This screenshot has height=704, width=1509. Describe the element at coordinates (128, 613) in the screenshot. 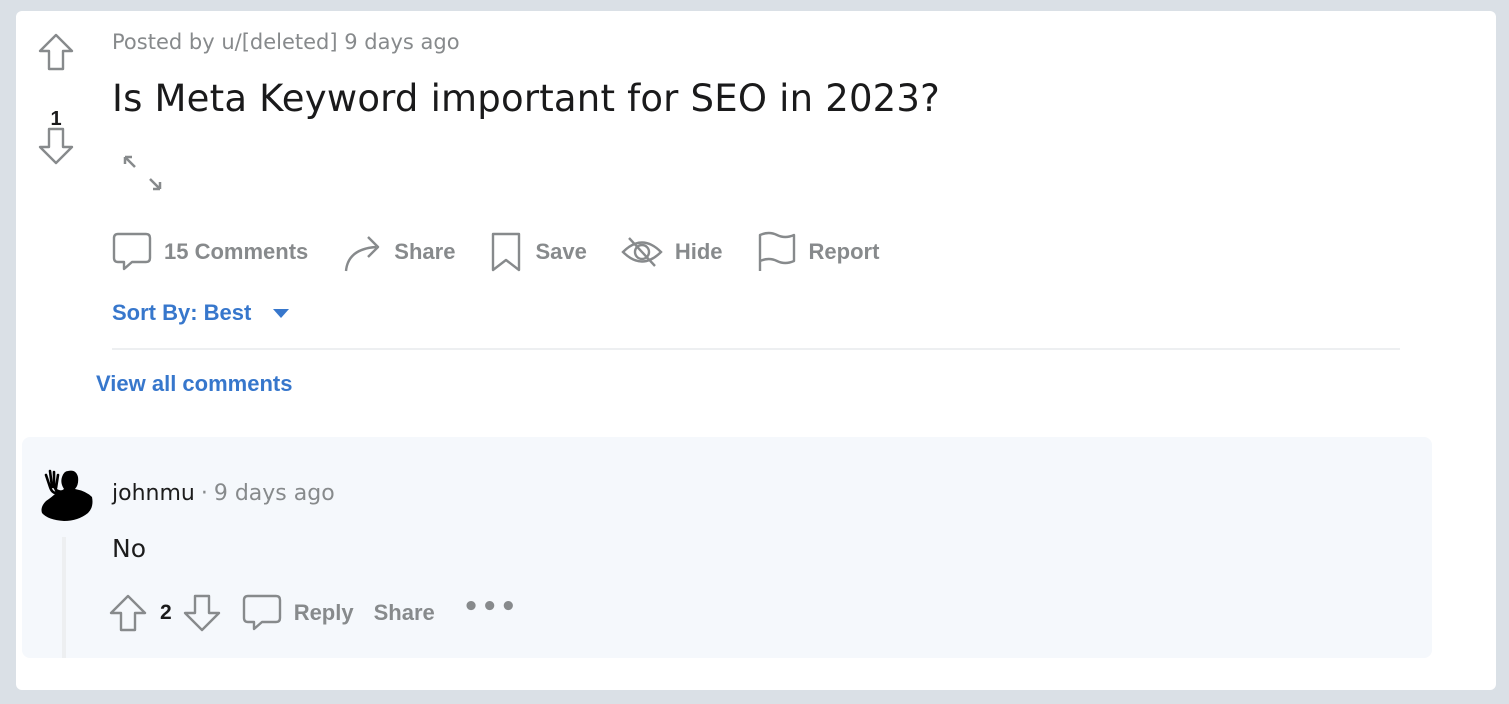

I see `comment-upvote-arrow-icon` at that location.